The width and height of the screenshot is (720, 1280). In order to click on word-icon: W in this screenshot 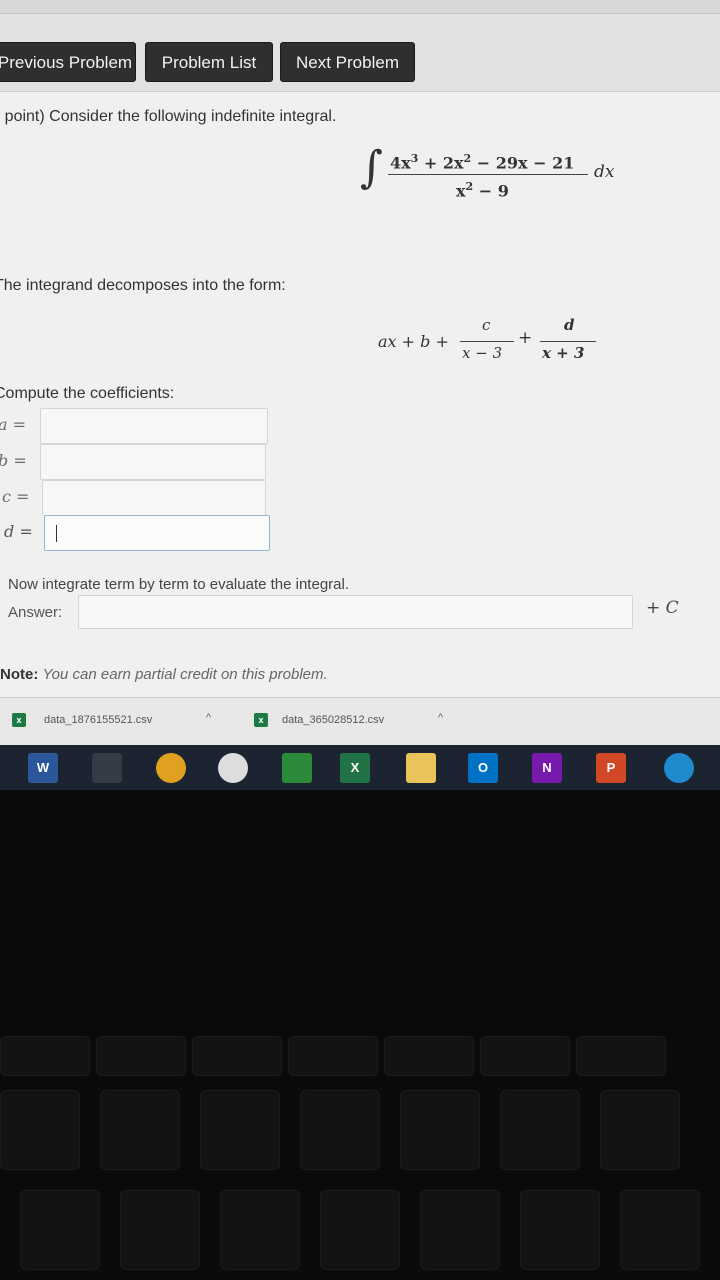, I will do `click(43, 768)`.